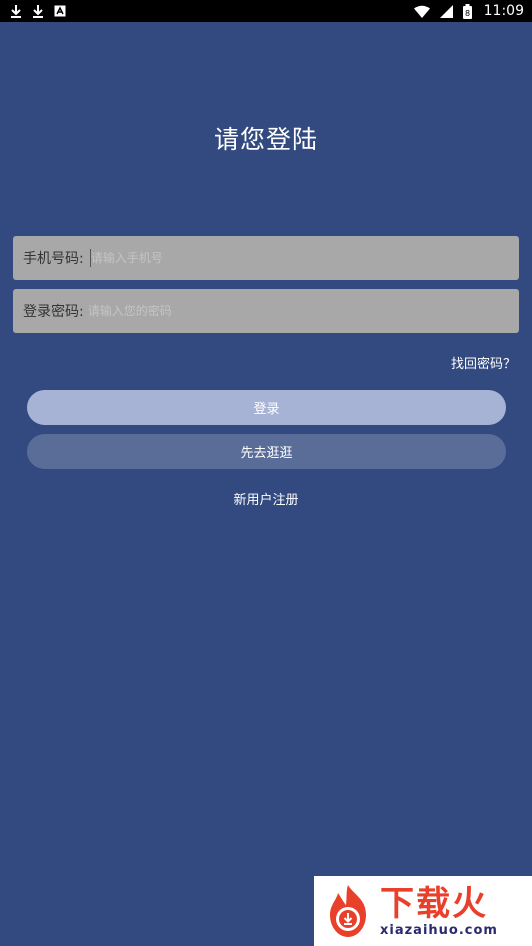 The width and height of the screenshot is (532, 946). What do you see at coordinates (53, 312) in the screenshot?
I see `password-label: 登录密码:` at bounding box center [53, 312].